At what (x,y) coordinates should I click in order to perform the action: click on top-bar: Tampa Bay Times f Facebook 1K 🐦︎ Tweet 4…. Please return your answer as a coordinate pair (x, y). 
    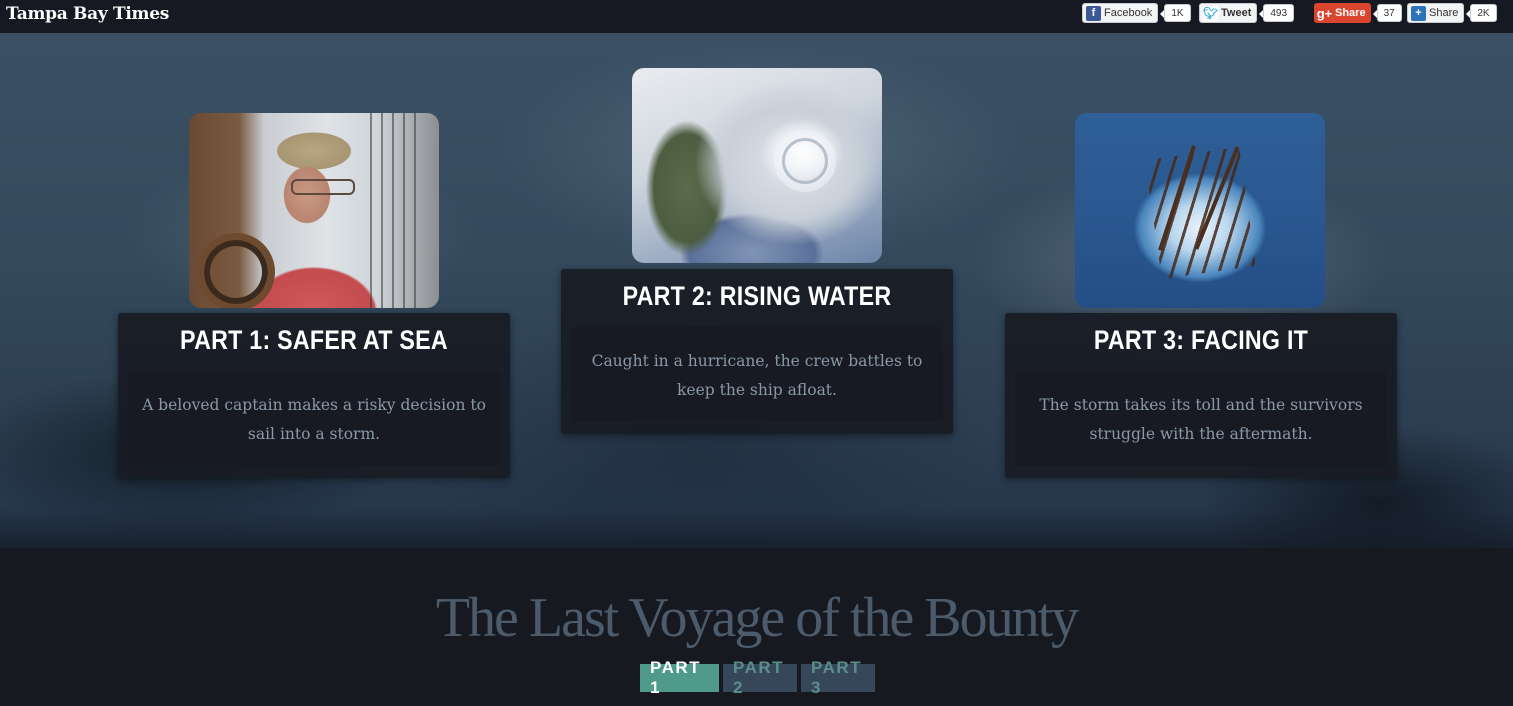
    Looking at the image, I should click on (756, 16).